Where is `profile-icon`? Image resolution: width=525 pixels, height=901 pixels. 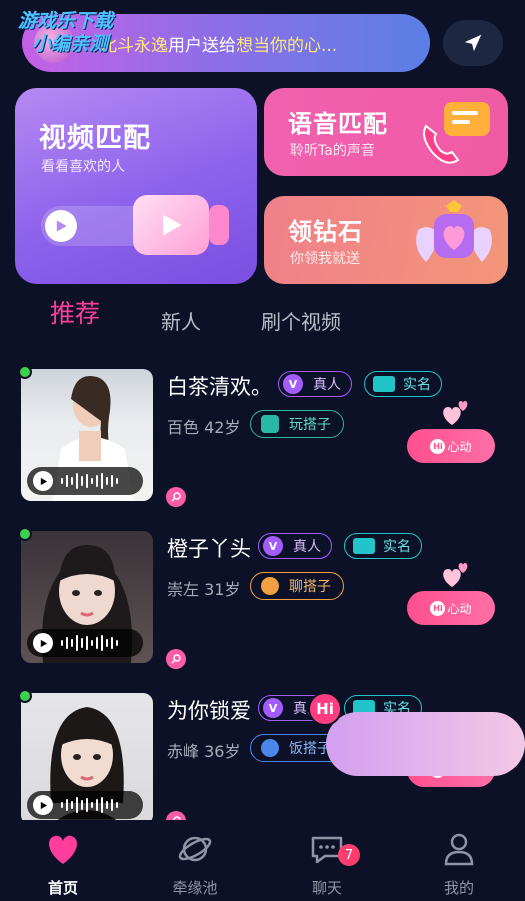
profile-icon is located at coordinates (459, 849).